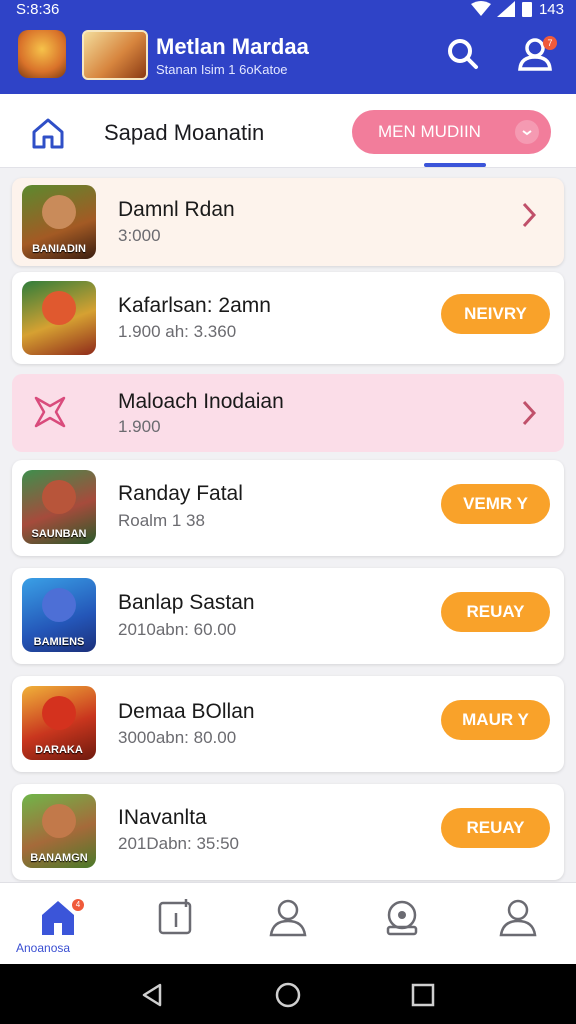  What do you see at coordinates (505, 9) in the screenshot?
I see `signal-icon` at bounding box center [505, 9].